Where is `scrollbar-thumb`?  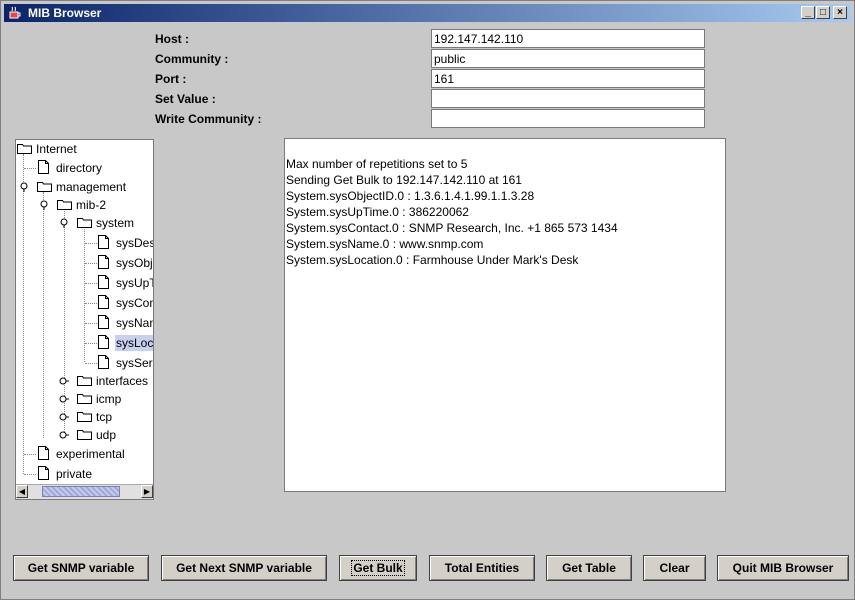 scrollbar-thumb is located at coordinates (81, 491).